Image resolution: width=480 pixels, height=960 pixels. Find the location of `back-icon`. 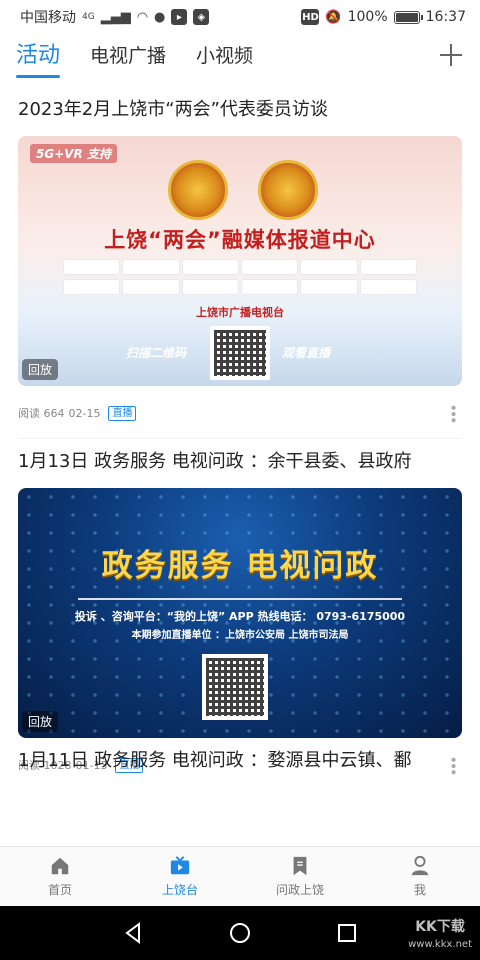

back-icon is located at coordinates (133, 933).